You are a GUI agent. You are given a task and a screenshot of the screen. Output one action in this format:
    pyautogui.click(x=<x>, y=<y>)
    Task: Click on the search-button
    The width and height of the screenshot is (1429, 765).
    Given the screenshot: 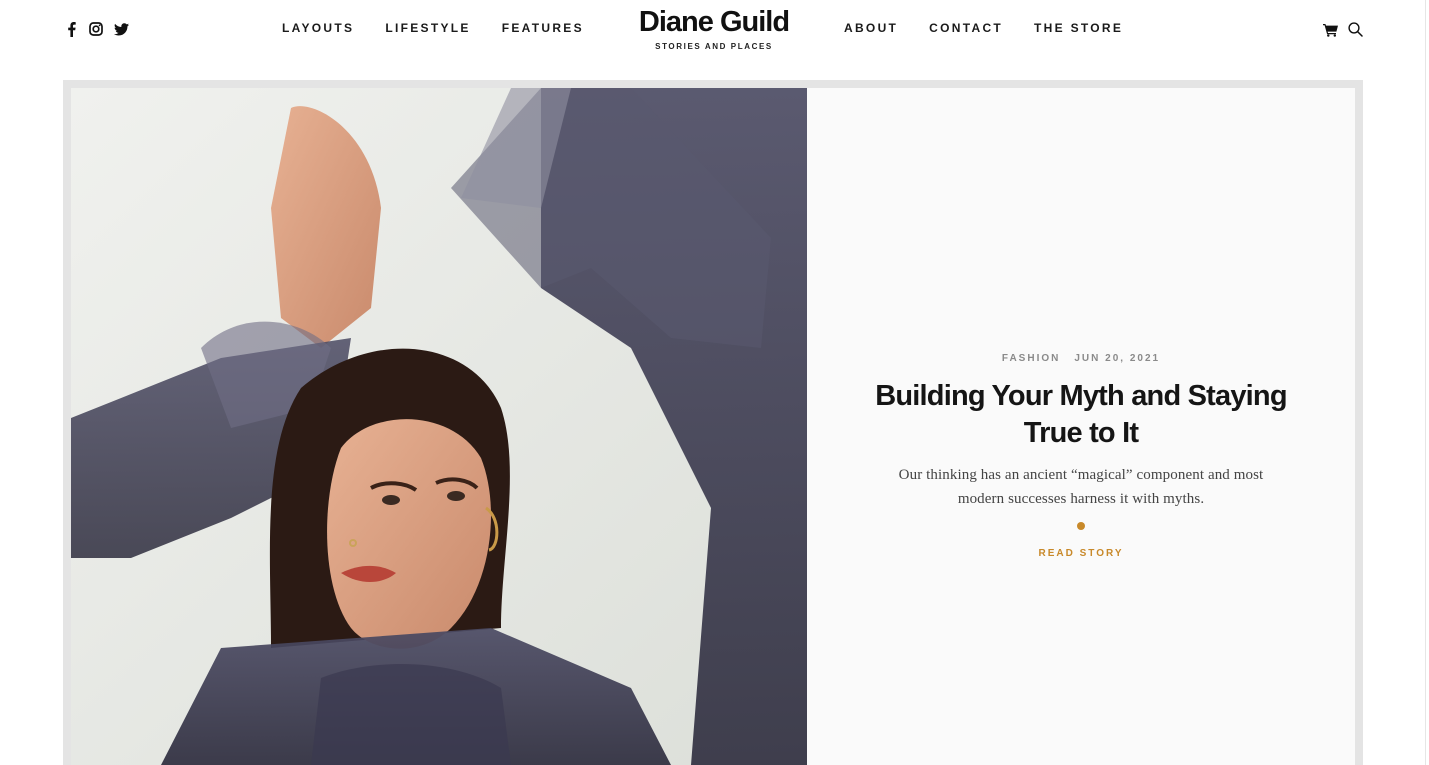 What is the action you would take?
    pyautogui.click(x=1355, y=29)
    